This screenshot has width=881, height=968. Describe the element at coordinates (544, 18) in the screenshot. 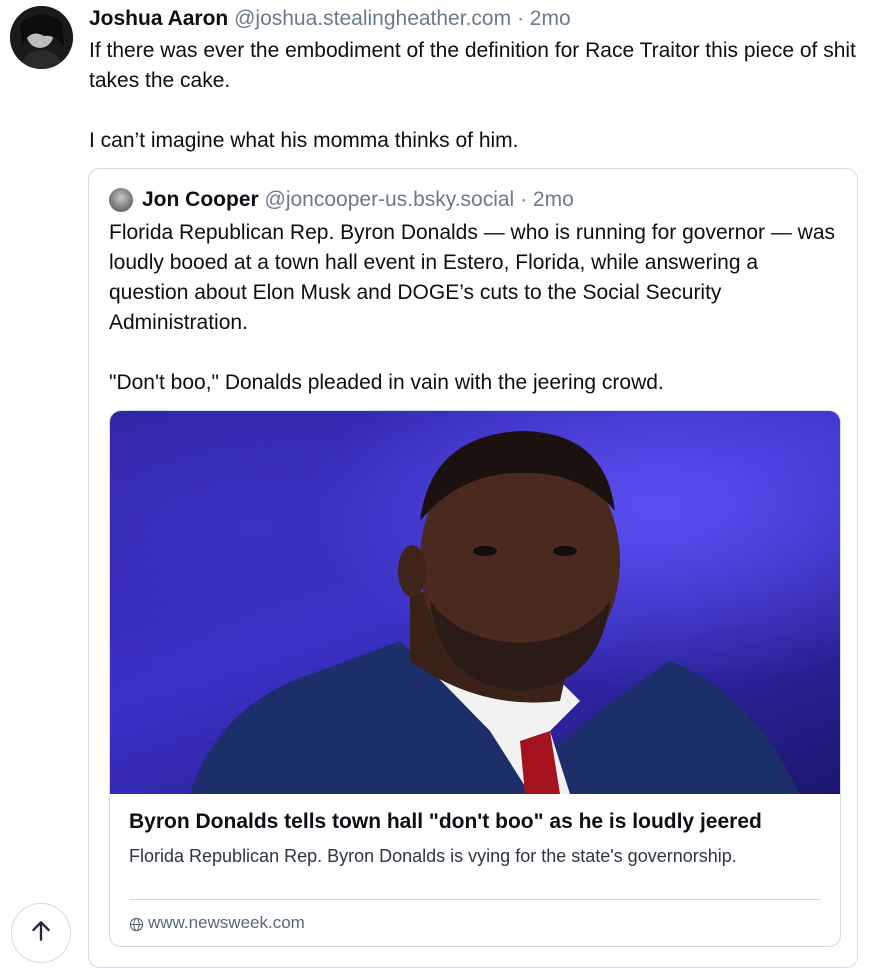

I see `post-time: · 2mo` at that location.